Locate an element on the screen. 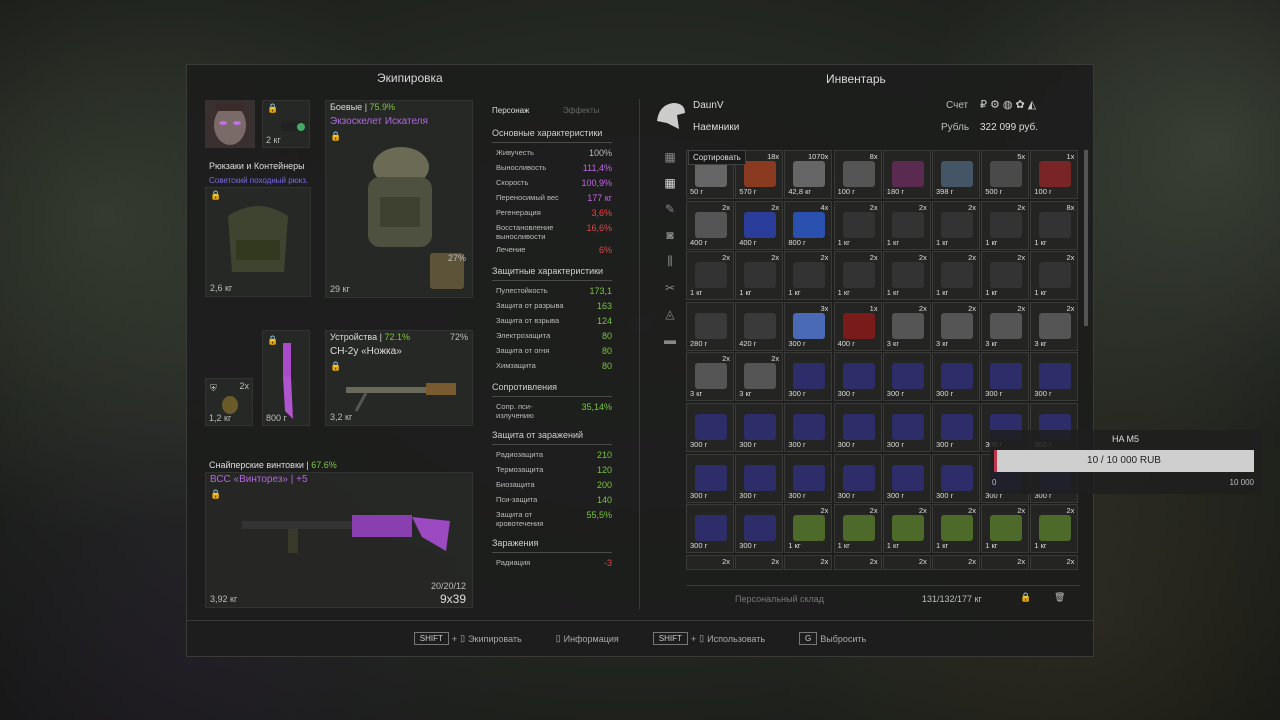 The height and width of the screenshot is (720, 1280). character-portrait is located at coordinates (230, 124).